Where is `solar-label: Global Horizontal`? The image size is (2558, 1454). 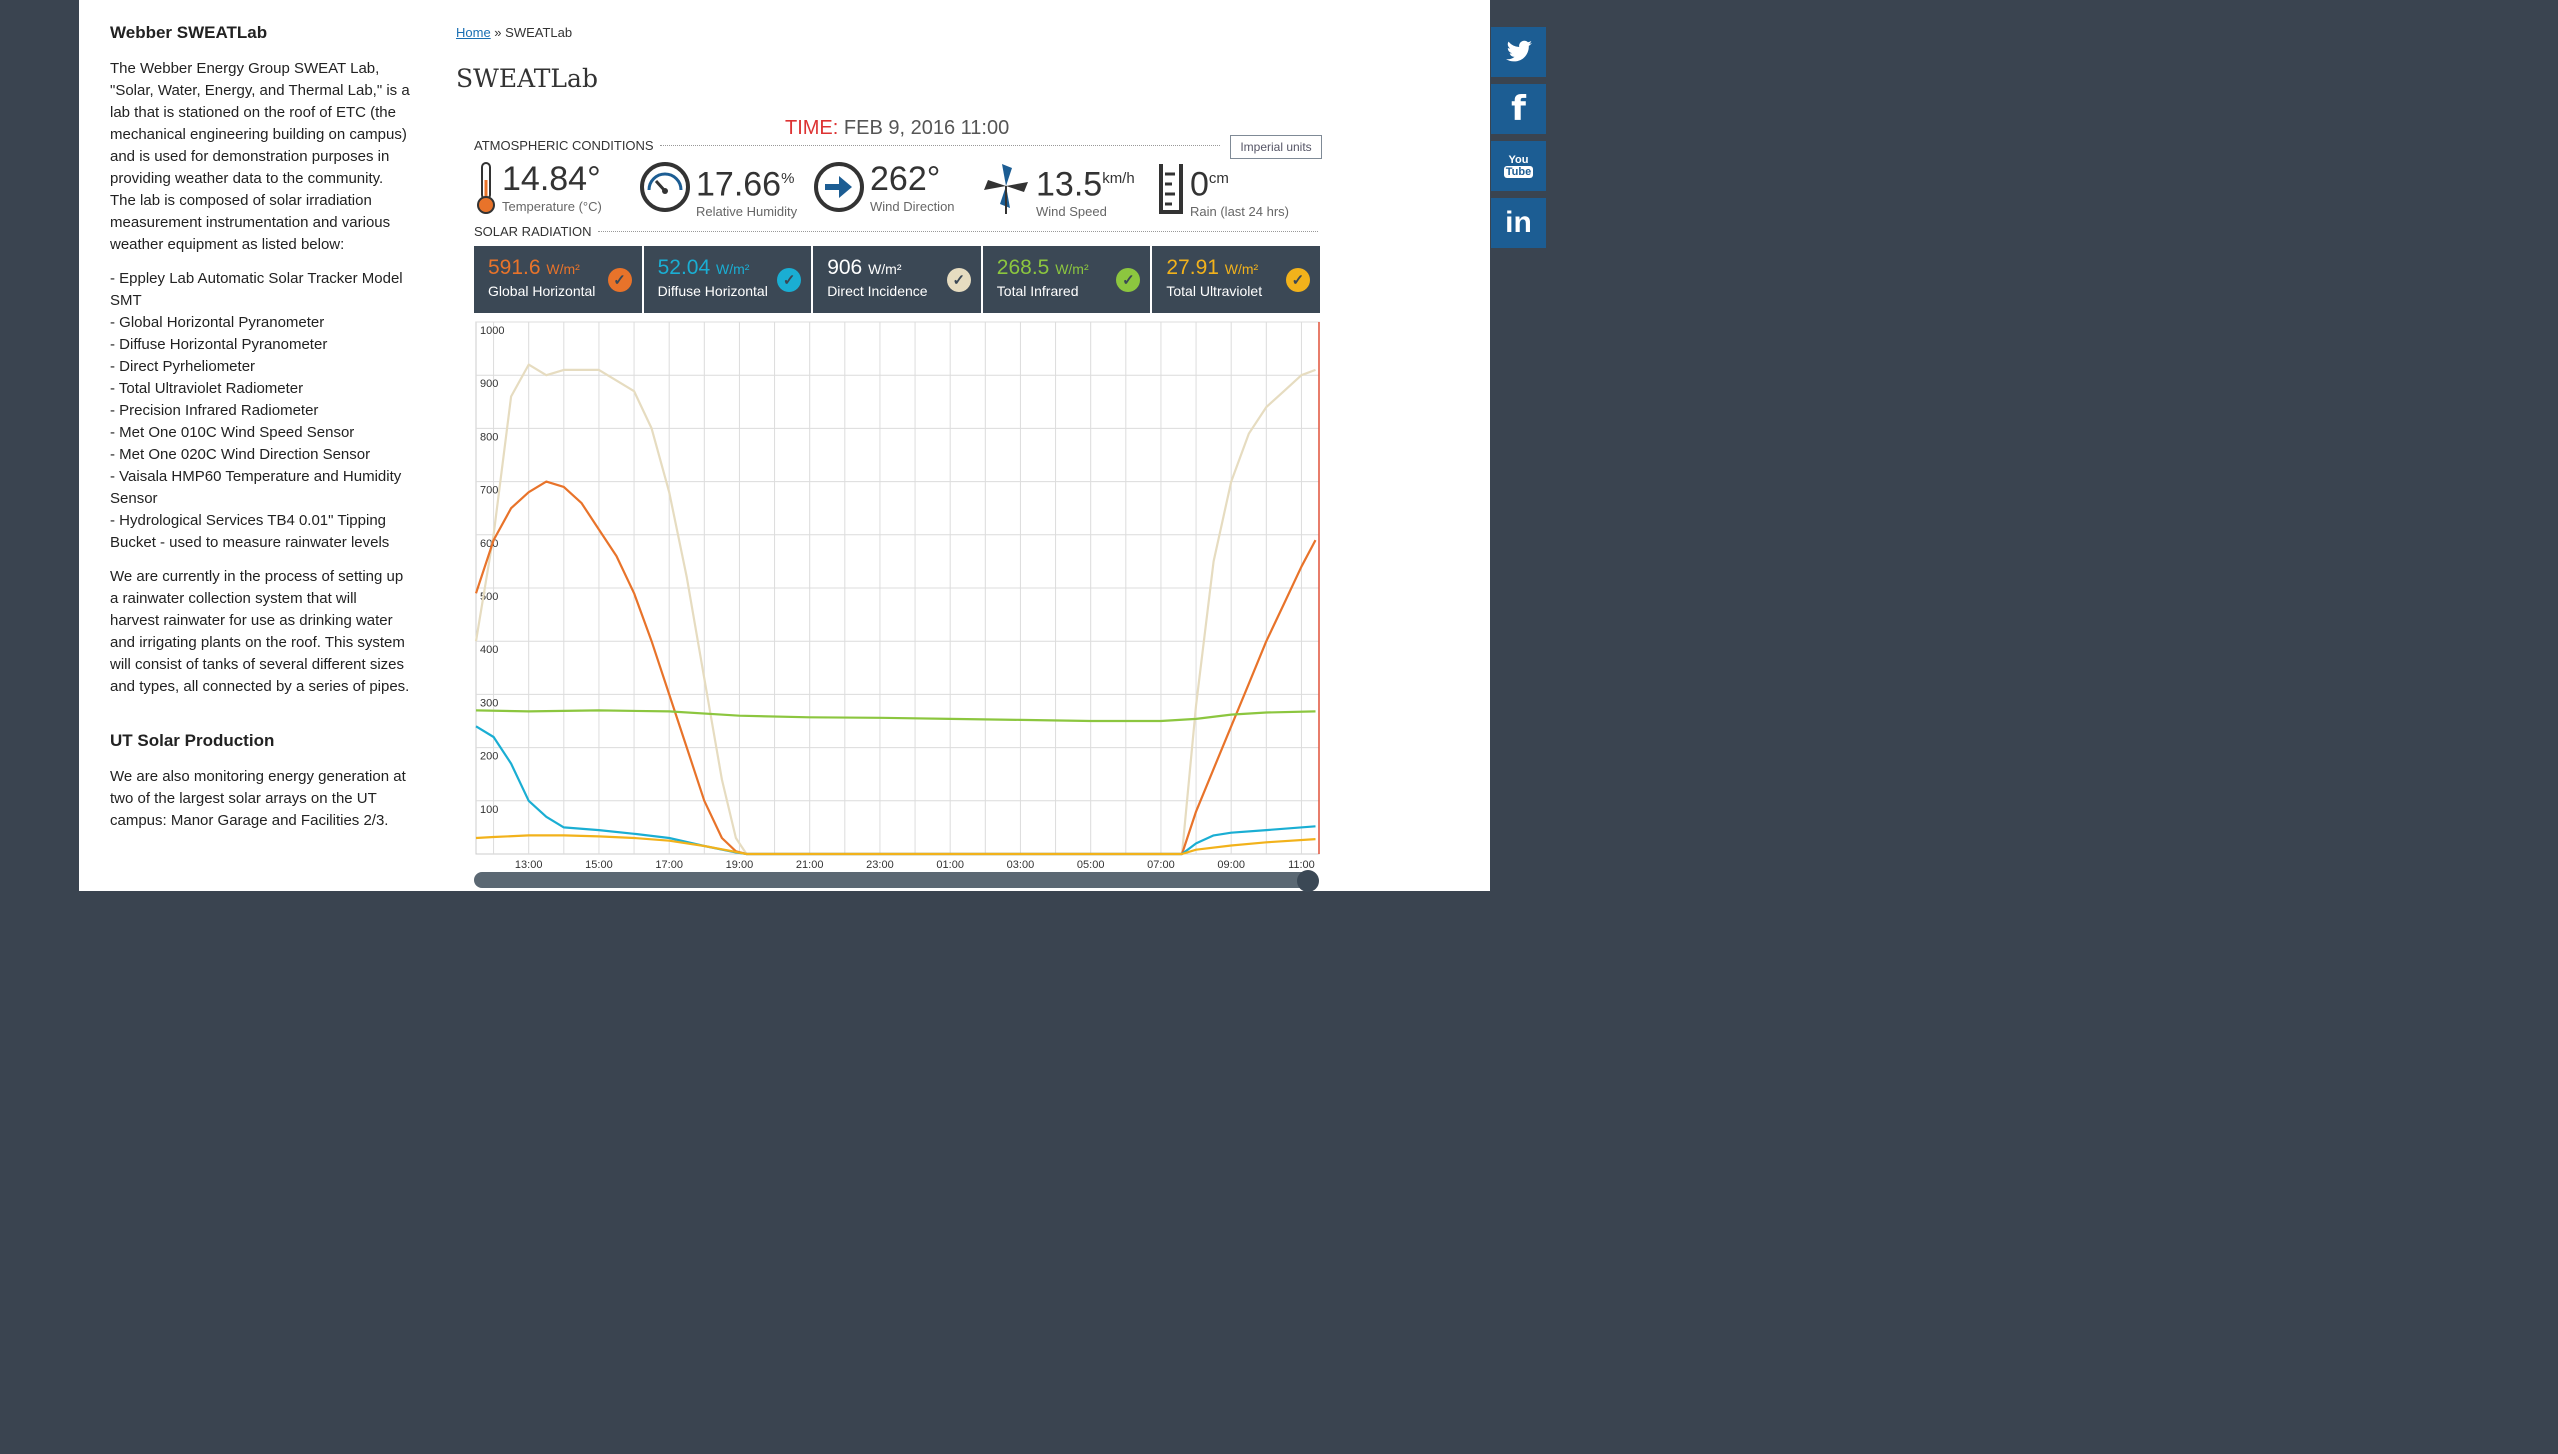 solar-label: Global Horizontal is located at coordinates (542, 291).